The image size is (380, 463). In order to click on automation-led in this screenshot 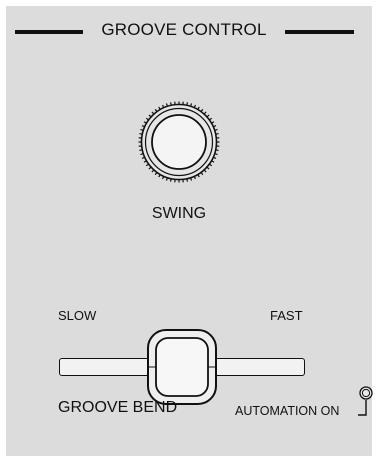, I will do `click(366, 393)`.